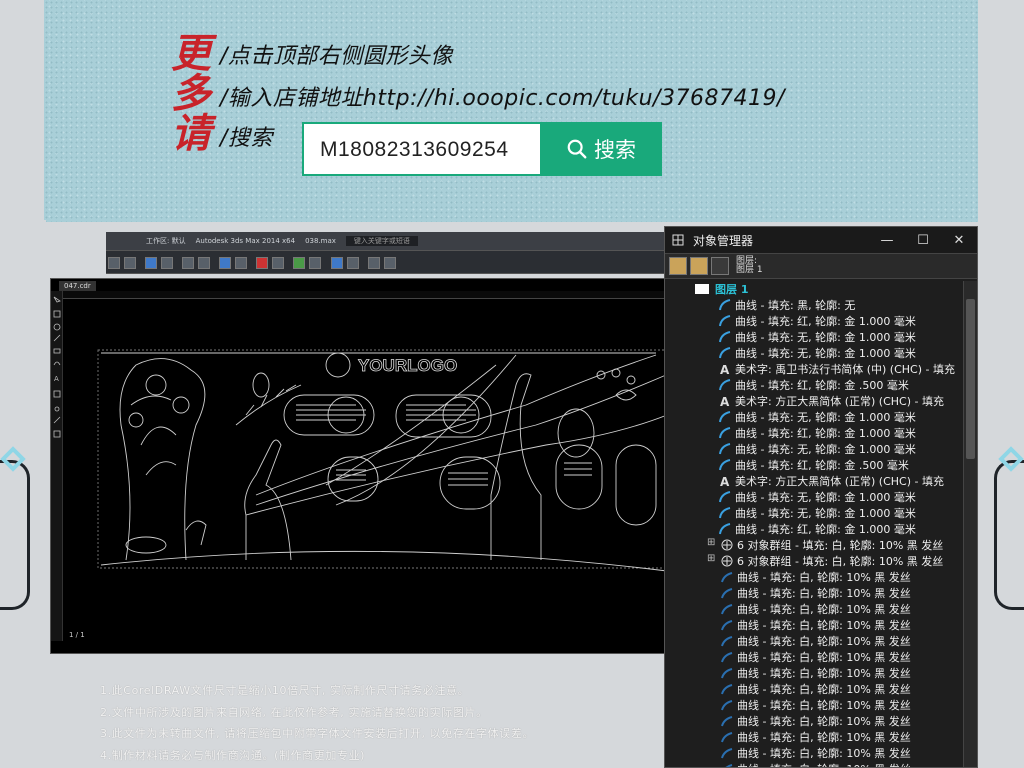 This screenshot has width=1024, height=768. I want to click on undo-icon, so click(114, 263).